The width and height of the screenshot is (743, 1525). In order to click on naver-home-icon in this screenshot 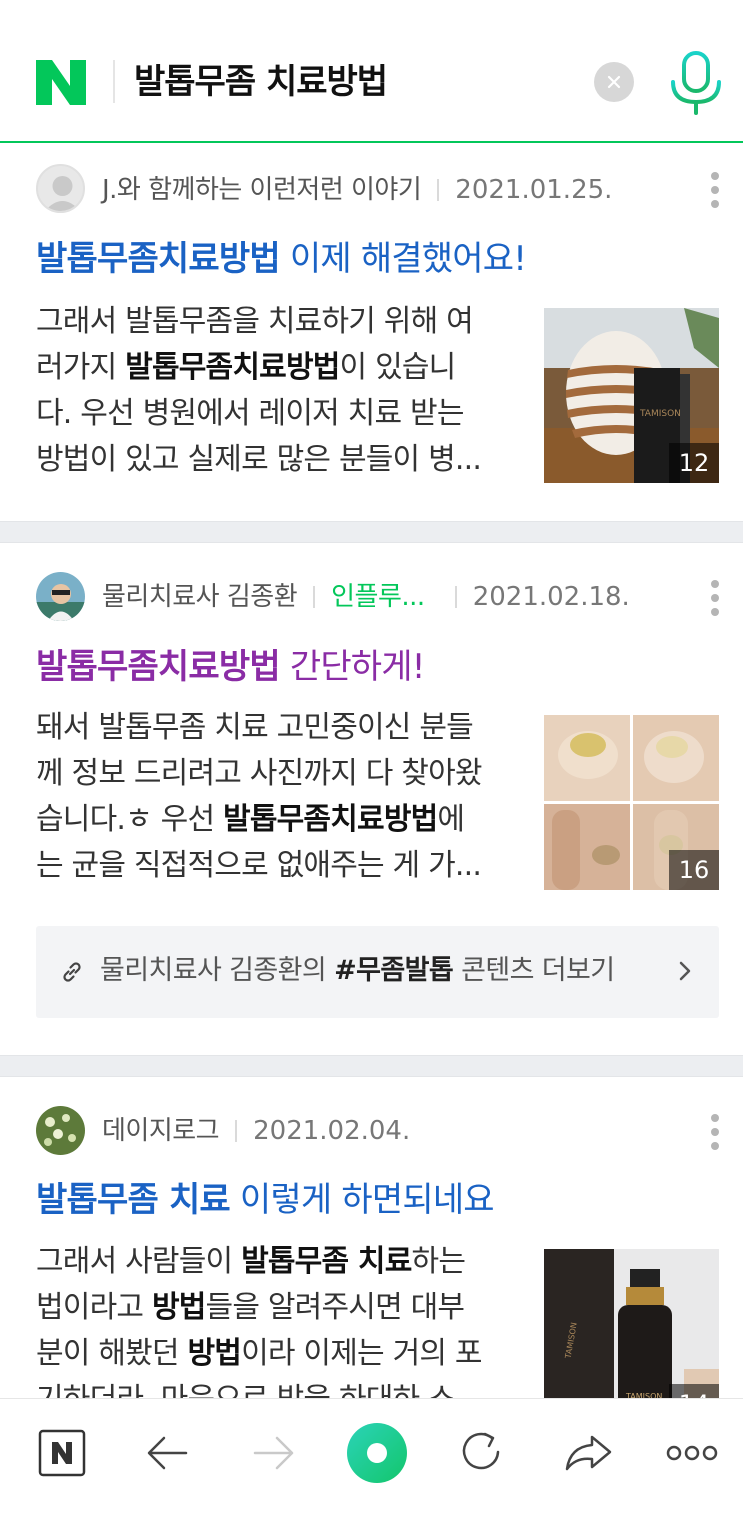, I will do `click(62, 1453)`.